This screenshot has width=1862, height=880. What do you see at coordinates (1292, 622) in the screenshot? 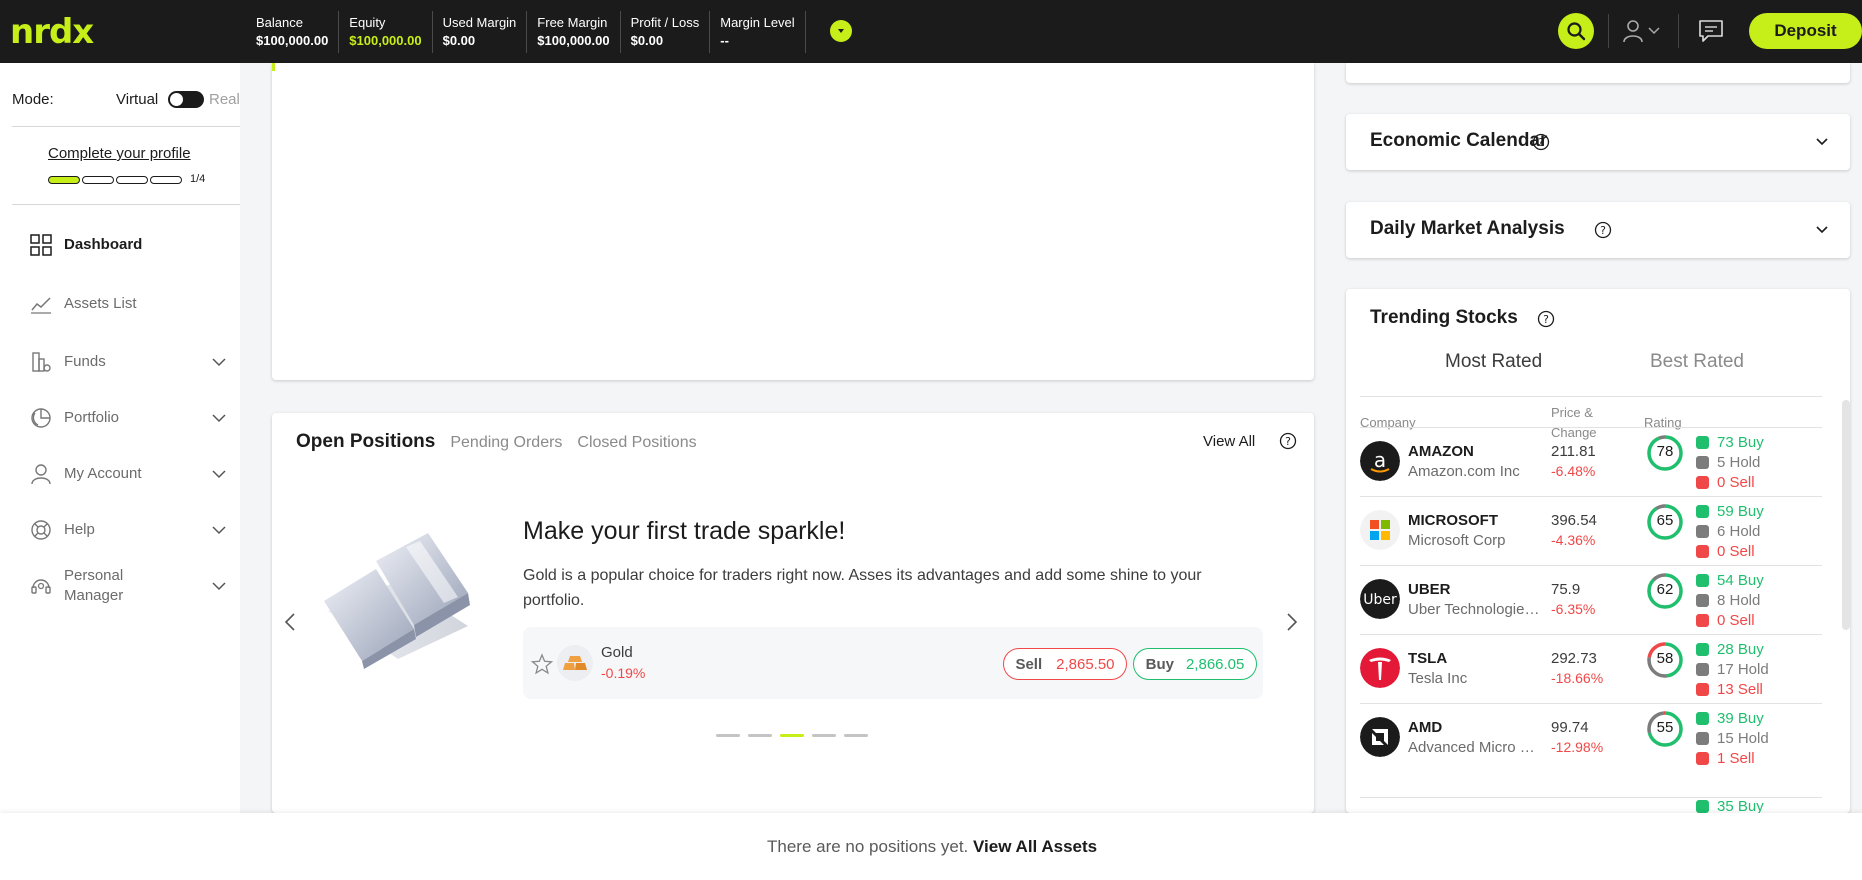
I see `carousel-next-button` at bounding box center [1292, 622].